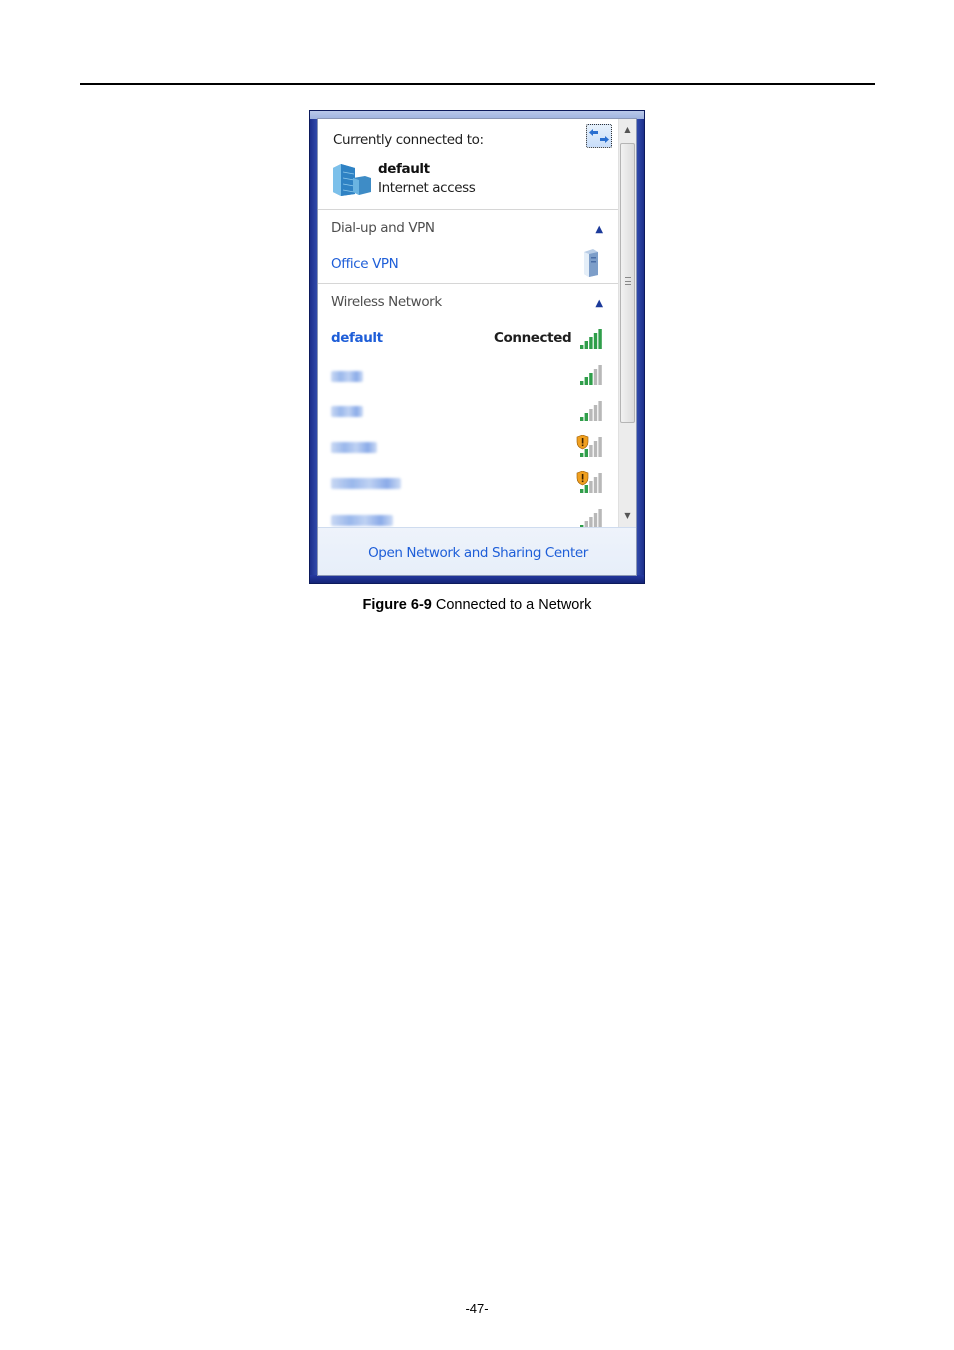 This screenshot has height=1350, width=954. What do you see at coordinates (383, 228) in the screenshot?
I see `section-title-dialup-vpn: Dial-up and VPN` at bounding box center [383, 228].